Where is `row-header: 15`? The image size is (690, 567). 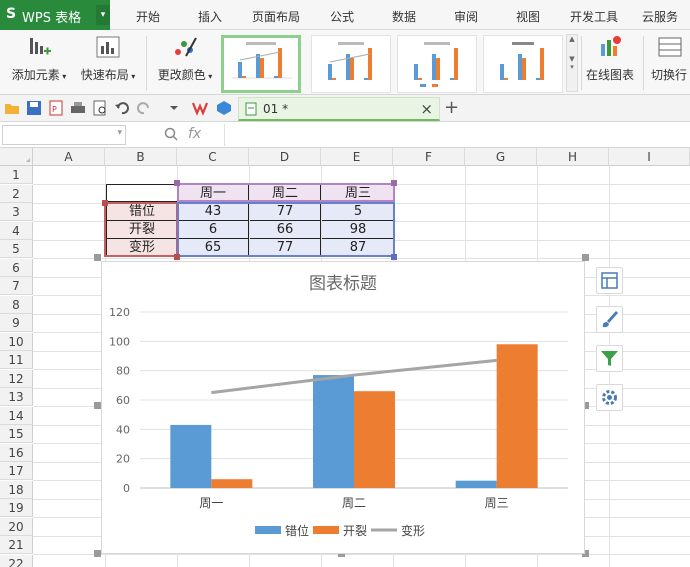 row-header: 15 is located at coordinates (16, 434).